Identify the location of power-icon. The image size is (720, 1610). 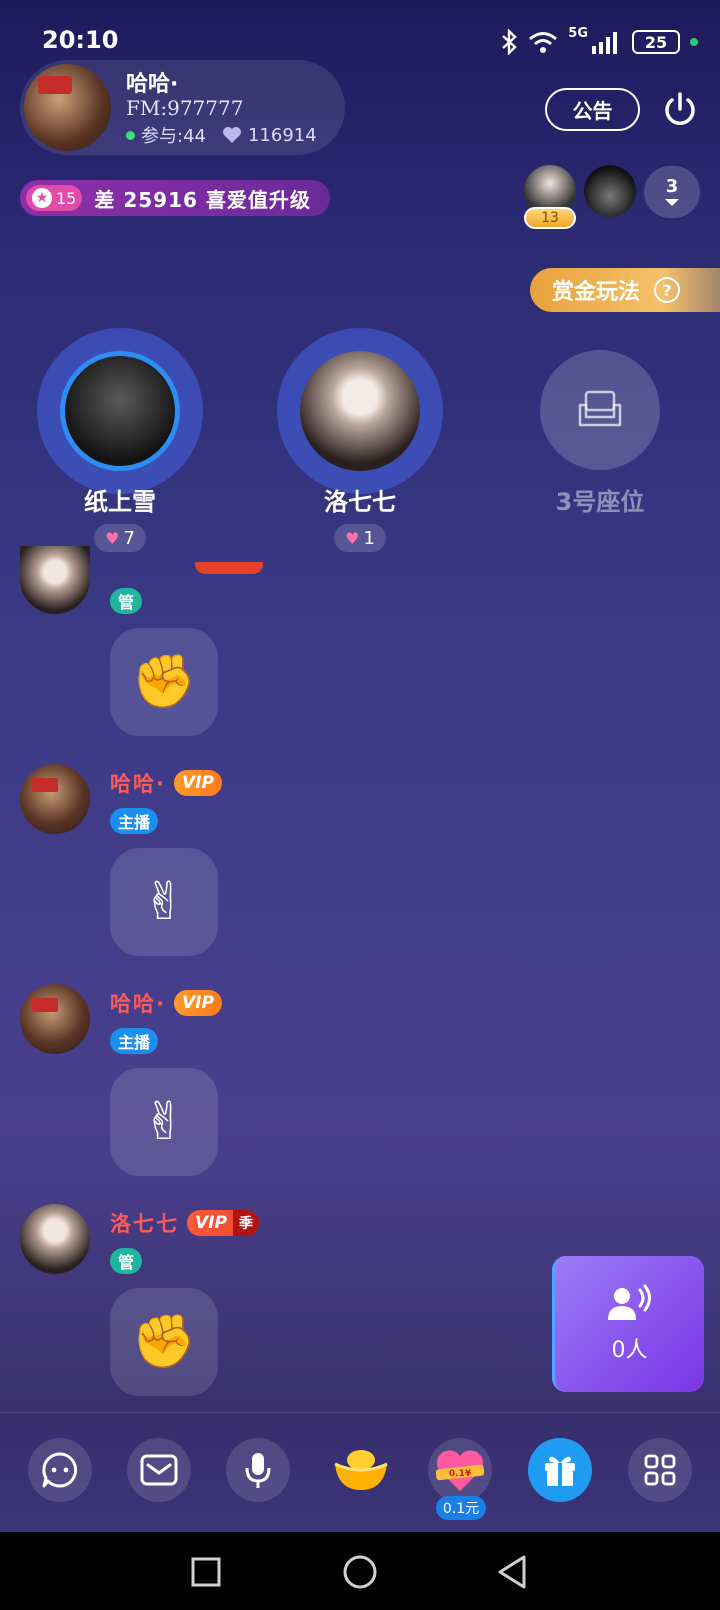
(680, 110).